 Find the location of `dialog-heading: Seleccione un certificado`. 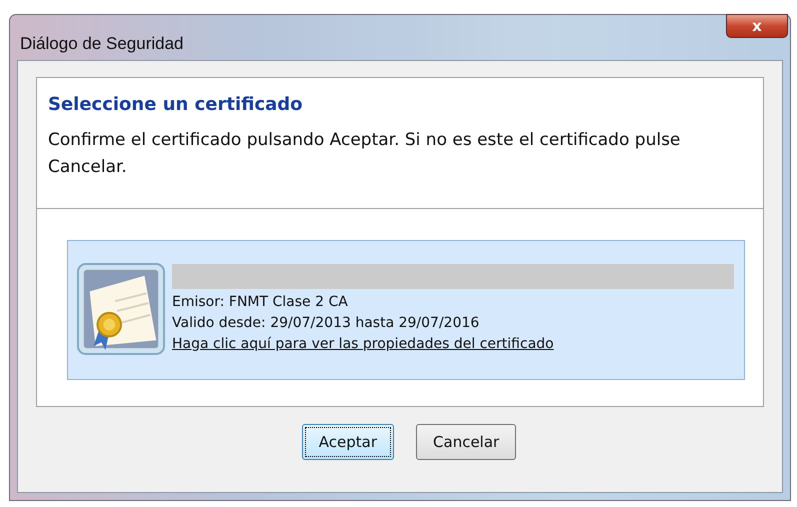

dialog-heading: Seleccione un certificado is located at coordinates (176, 104).